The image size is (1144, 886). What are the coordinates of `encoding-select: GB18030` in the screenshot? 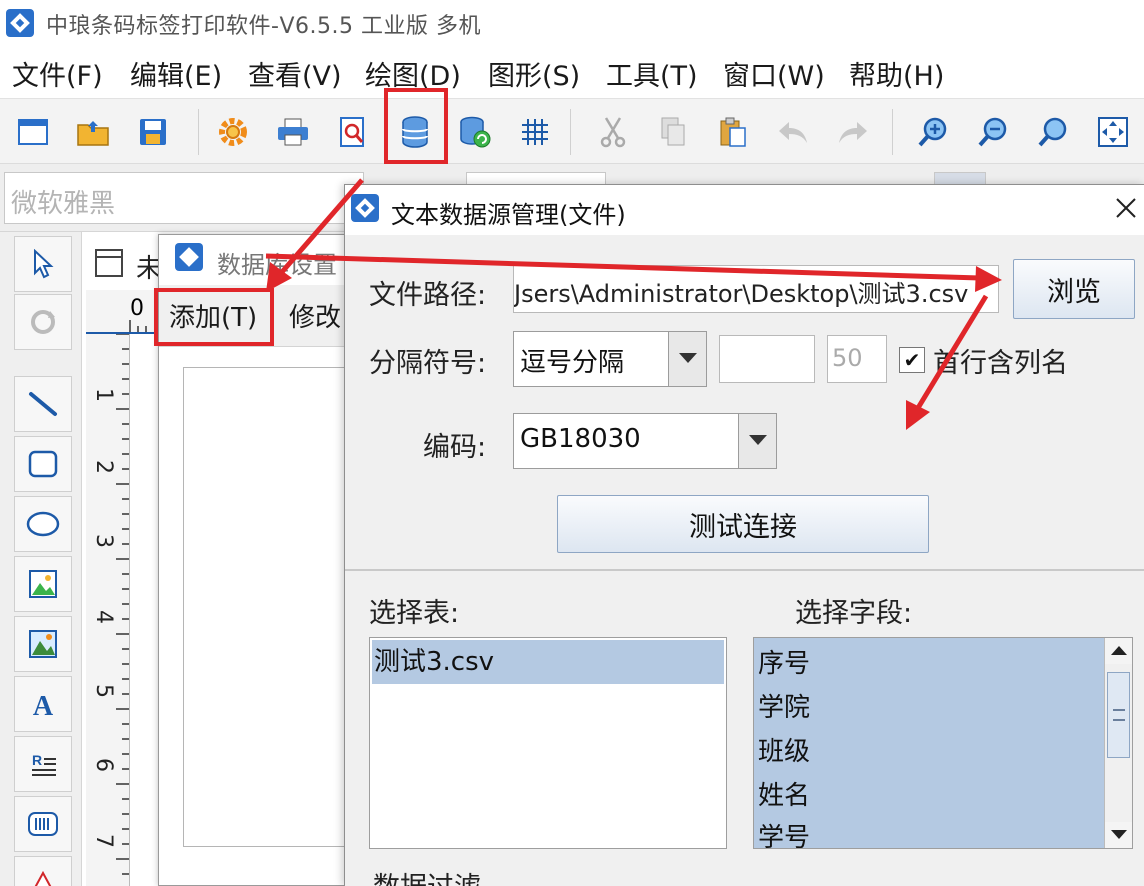 It's located at (645, 441).